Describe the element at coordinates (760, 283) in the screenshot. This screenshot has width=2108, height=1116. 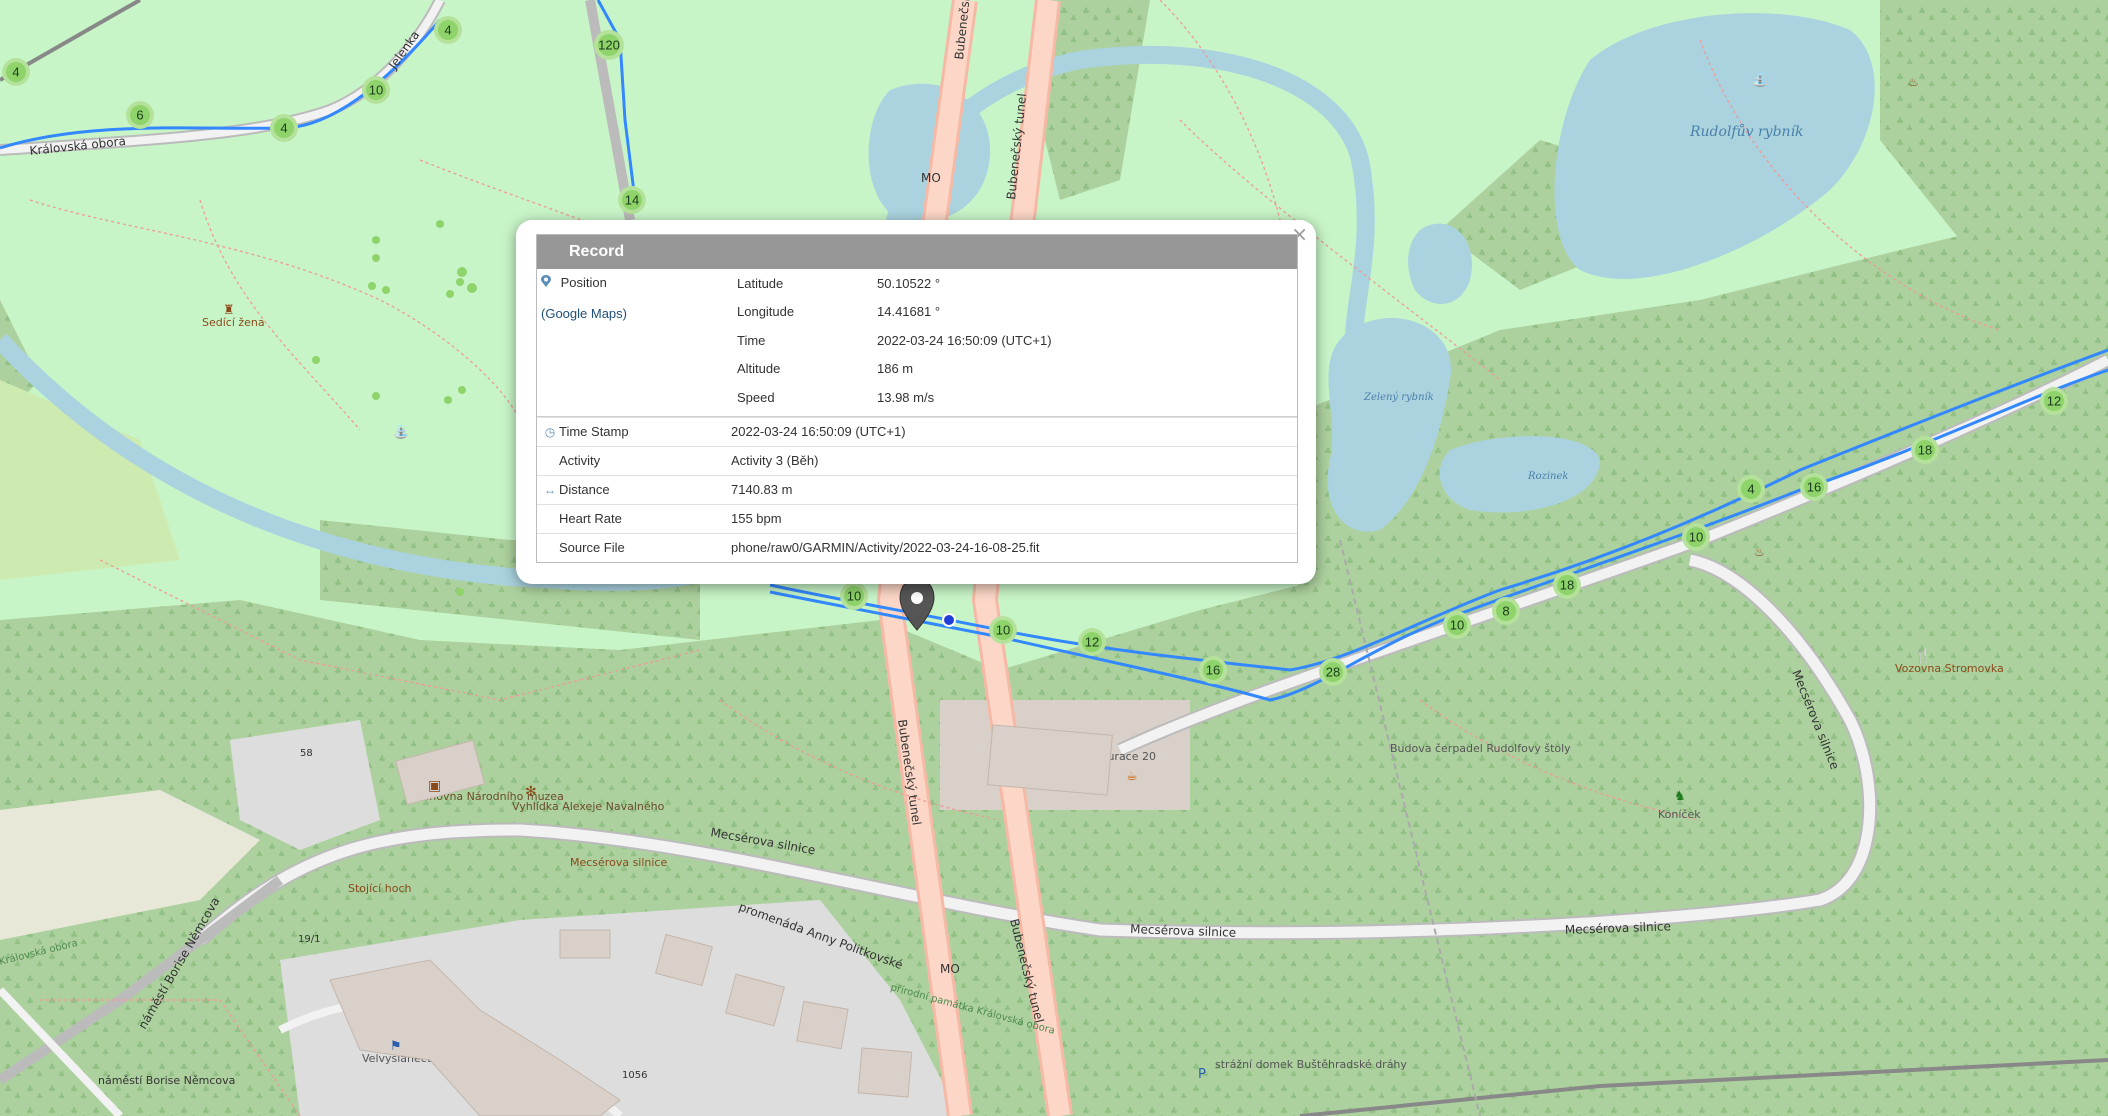
I see `latitude-label: Latitude` at that location.